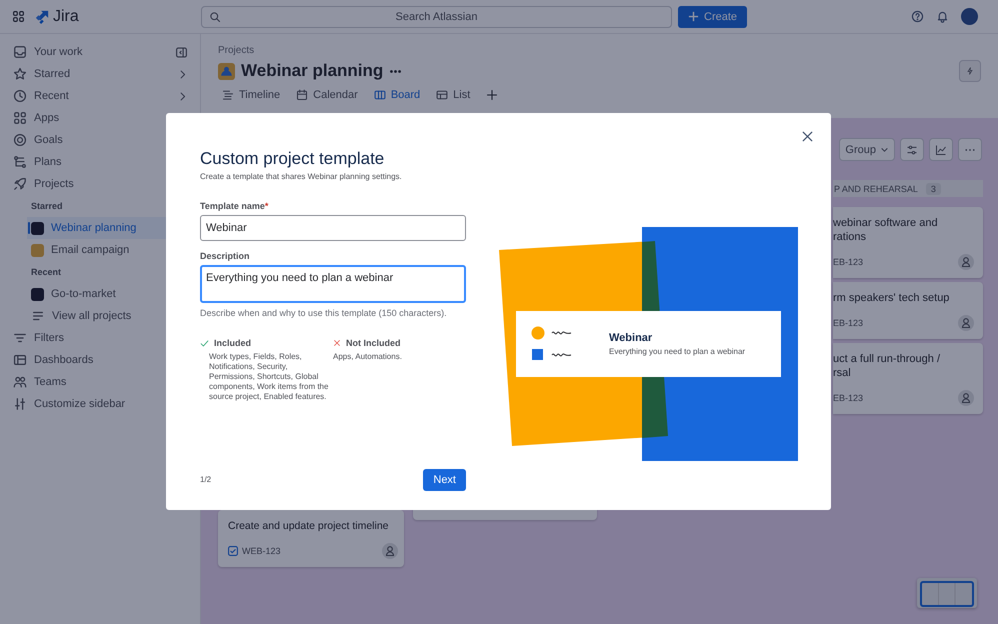 This screenshot has width=998, height=624. What do you see at coordinates (100, 74) in the screenshot?
I see `nav-item: Starred` at bounding box center [100, 74].